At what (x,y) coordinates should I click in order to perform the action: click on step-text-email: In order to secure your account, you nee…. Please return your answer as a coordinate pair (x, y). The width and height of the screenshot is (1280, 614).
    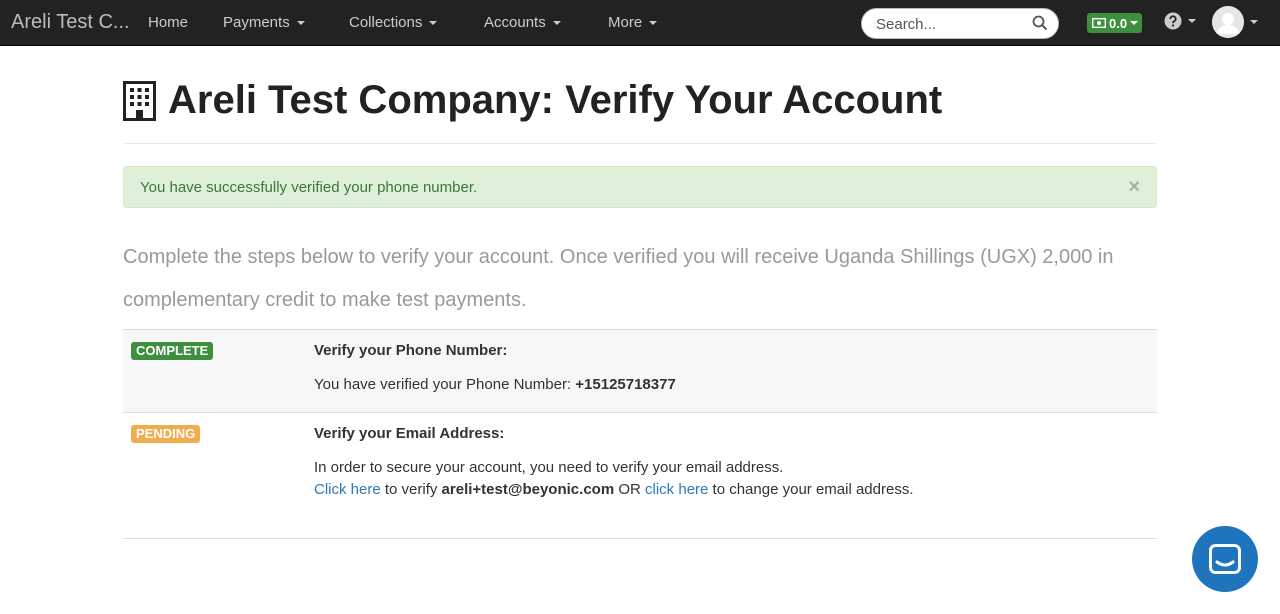
    Looking at the image, I should click on (614, 479).